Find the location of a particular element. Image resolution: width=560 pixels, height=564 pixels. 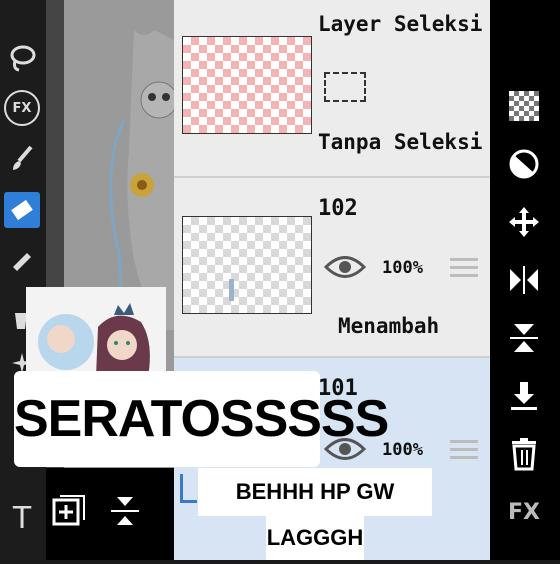

fx-filter-label: FX is located at coordinates (22, 108).